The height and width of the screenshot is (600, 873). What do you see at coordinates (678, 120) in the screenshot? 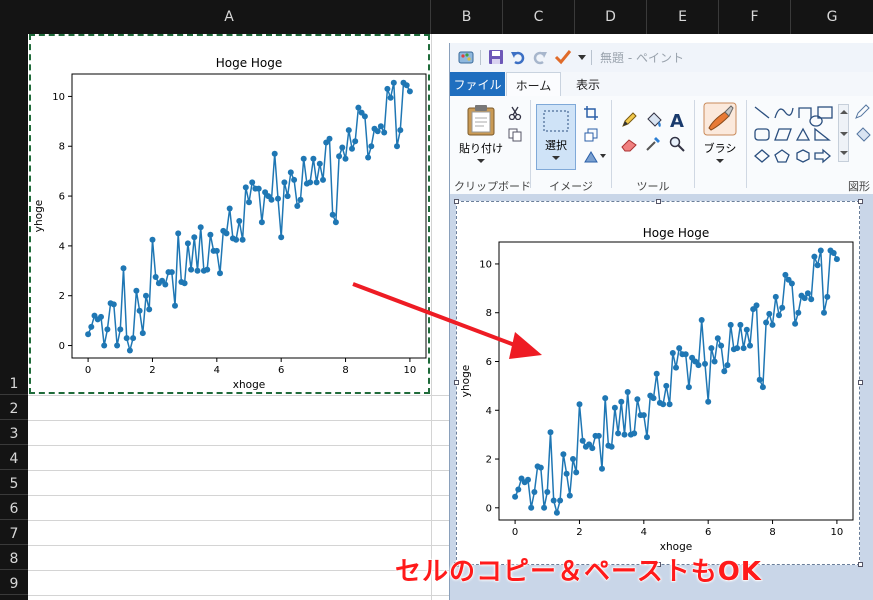
I see `text-tool-icon: A` at bounding box center [678, 120].